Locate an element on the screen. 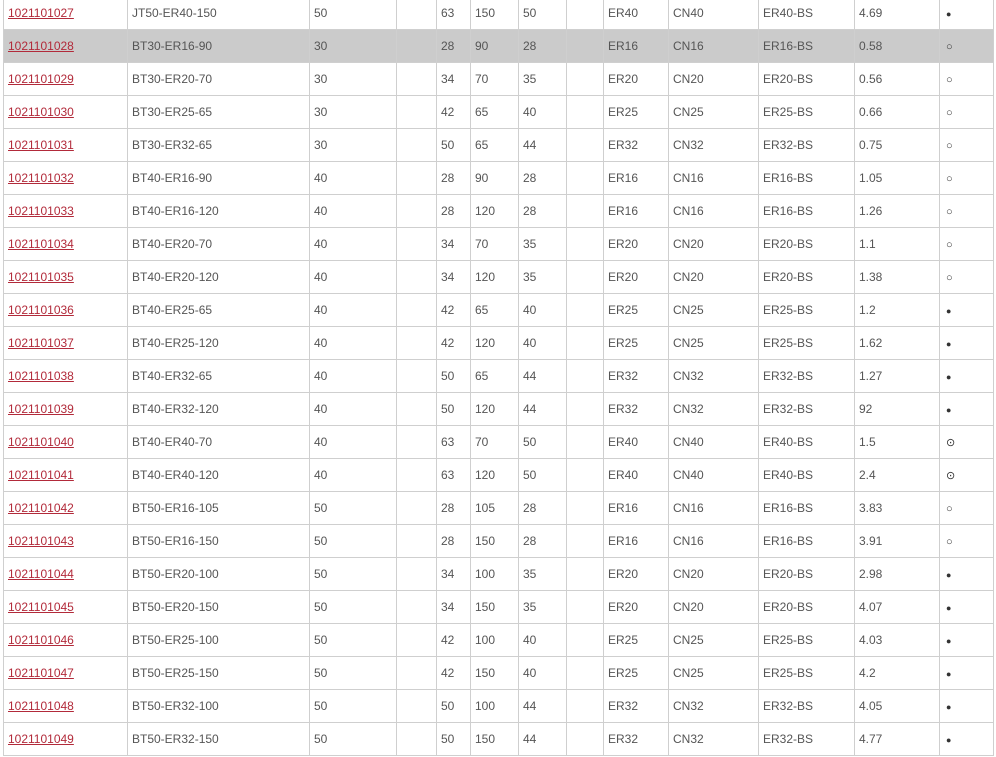  weight-cell: 4.2 is located at coordinates (897, 673).